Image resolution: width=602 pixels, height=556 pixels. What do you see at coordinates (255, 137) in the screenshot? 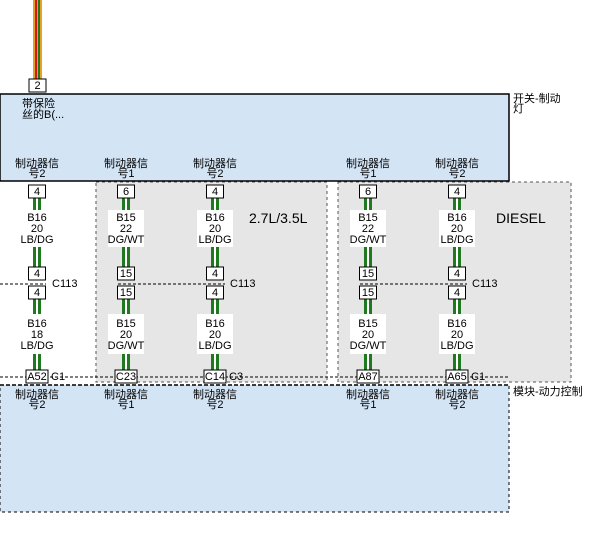
I see `brake-switch-module` at bounding box center [255, 137].